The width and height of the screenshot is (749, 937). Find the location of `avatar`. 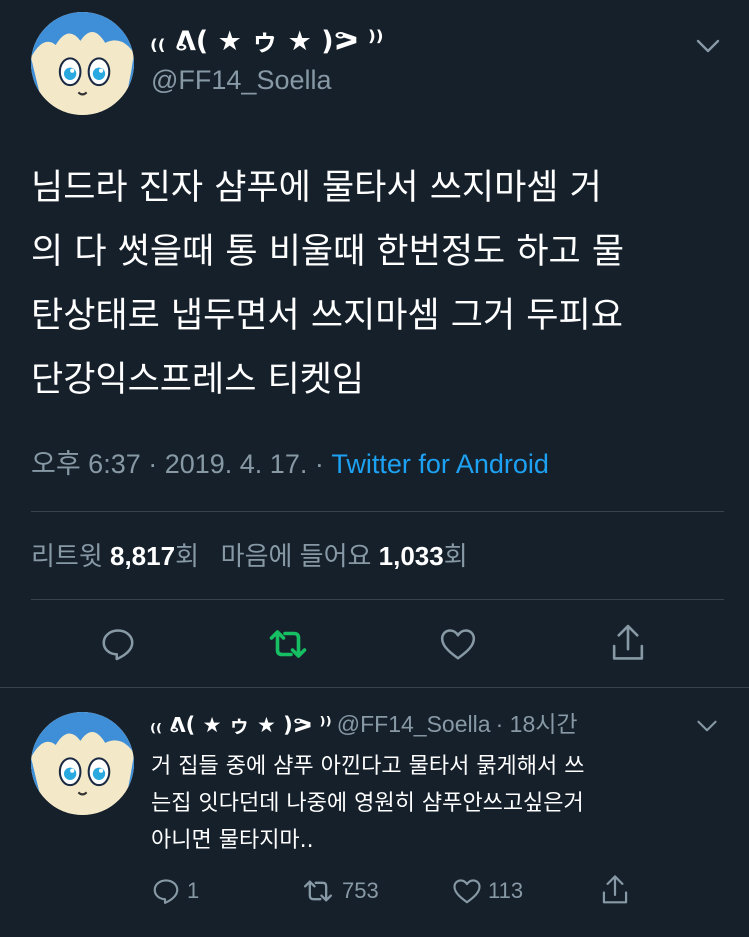

avatar is located at coordinates (82, 63).